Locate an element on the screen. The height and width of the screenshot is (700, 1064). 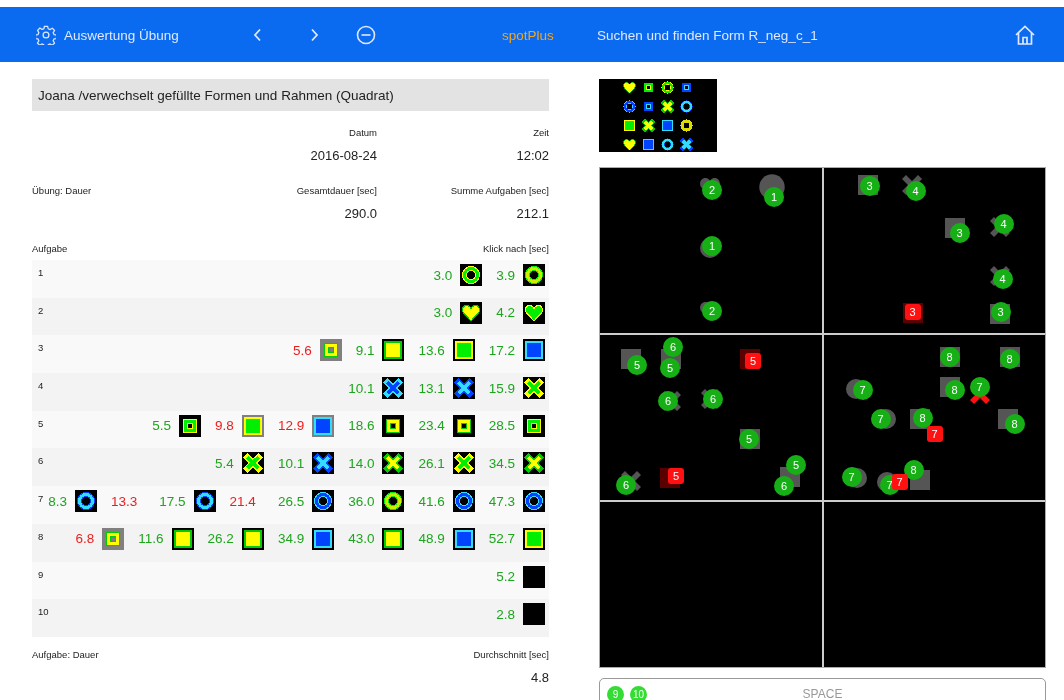
click-time: 9.1 is located at coordinates (365, 350).